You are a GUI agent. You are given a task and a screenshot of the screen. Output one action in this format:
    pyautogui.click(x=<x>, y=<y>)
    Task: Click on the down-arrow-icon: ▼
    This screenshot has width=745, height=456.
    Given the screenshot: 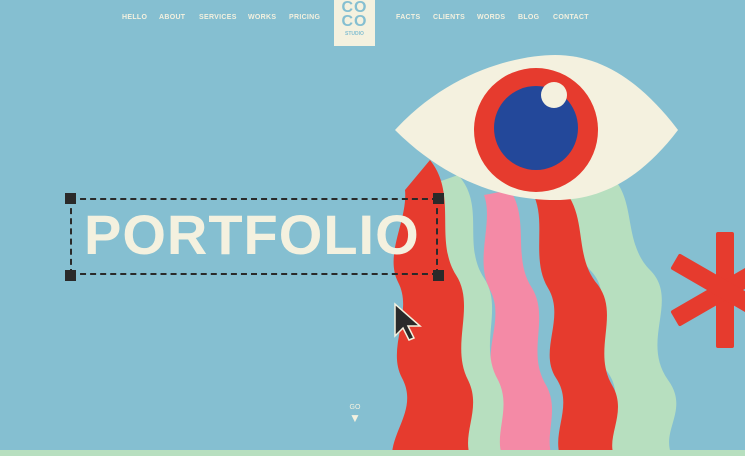 What is the action you would take?
    pyautogui.click(x=355, y=418)
    